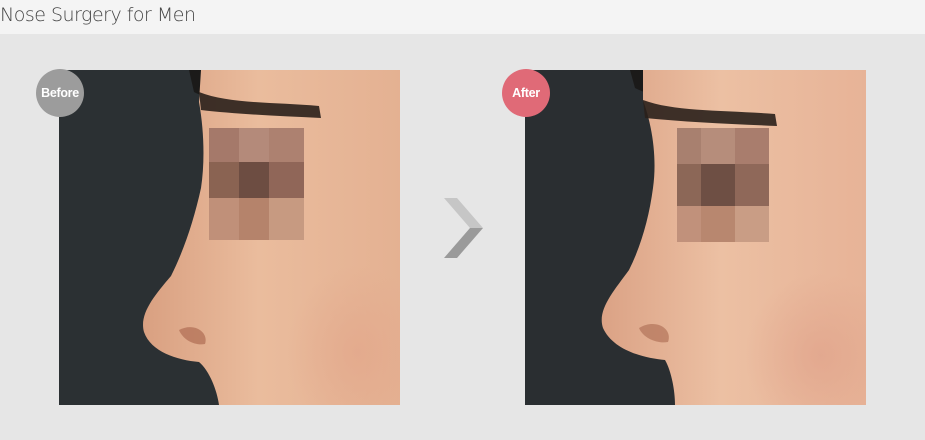 The height and width of the screenshot is (440, 925). Describe the element at coordinates (526, 93) in the screenshot. I see `after-badge: After` at that location.